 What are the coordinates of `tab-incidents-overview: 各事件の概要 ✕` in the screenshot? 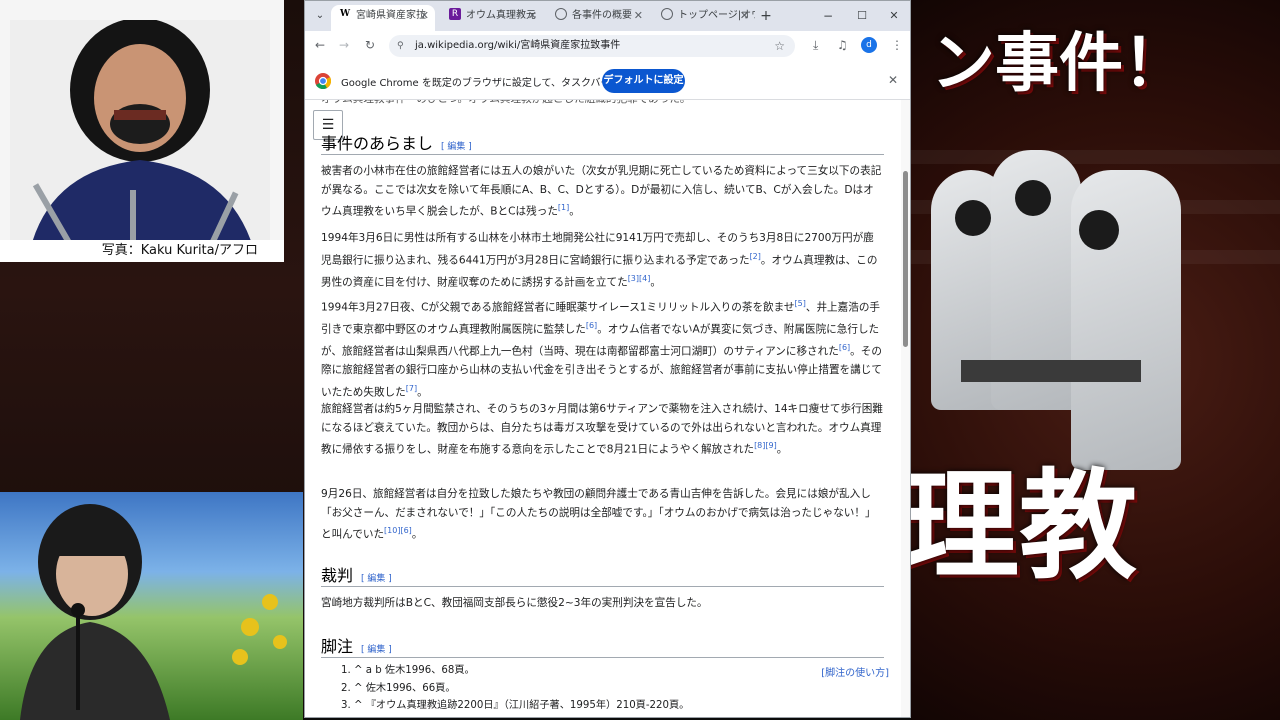 It's located at (598, 18).